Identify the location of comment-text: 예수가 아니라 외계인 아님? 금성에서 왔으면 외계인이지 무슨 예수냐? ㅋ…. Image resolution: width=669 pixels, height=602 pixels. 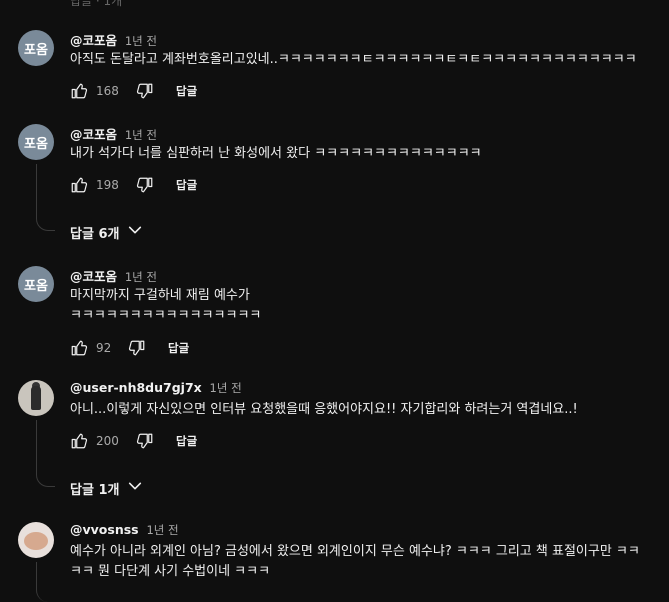
(355, 551).